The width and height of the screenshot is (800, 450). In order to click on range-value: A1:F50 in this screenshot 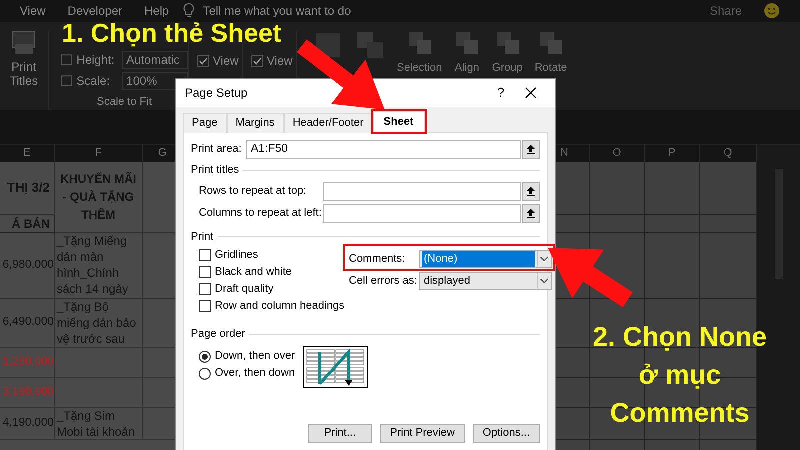, I will do `click(269, 149)`.